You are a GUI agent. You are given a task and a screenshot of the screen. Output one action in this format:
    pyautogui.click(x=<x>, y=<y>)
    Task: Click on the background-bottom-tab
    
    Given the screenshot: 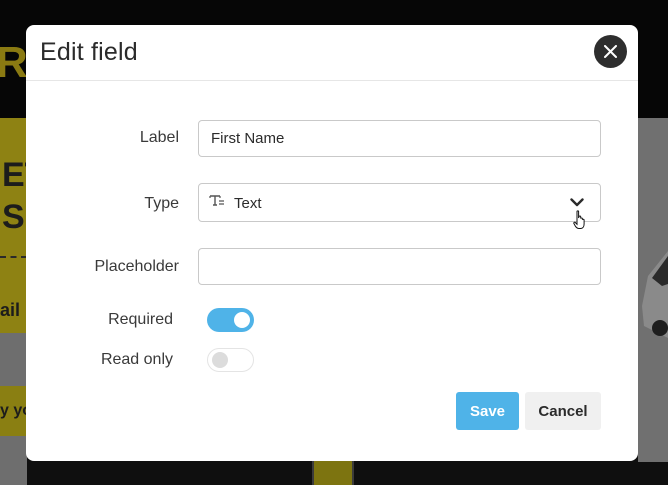 What is the action you would take?
    pyautogui.click(x=333, y=473)
    